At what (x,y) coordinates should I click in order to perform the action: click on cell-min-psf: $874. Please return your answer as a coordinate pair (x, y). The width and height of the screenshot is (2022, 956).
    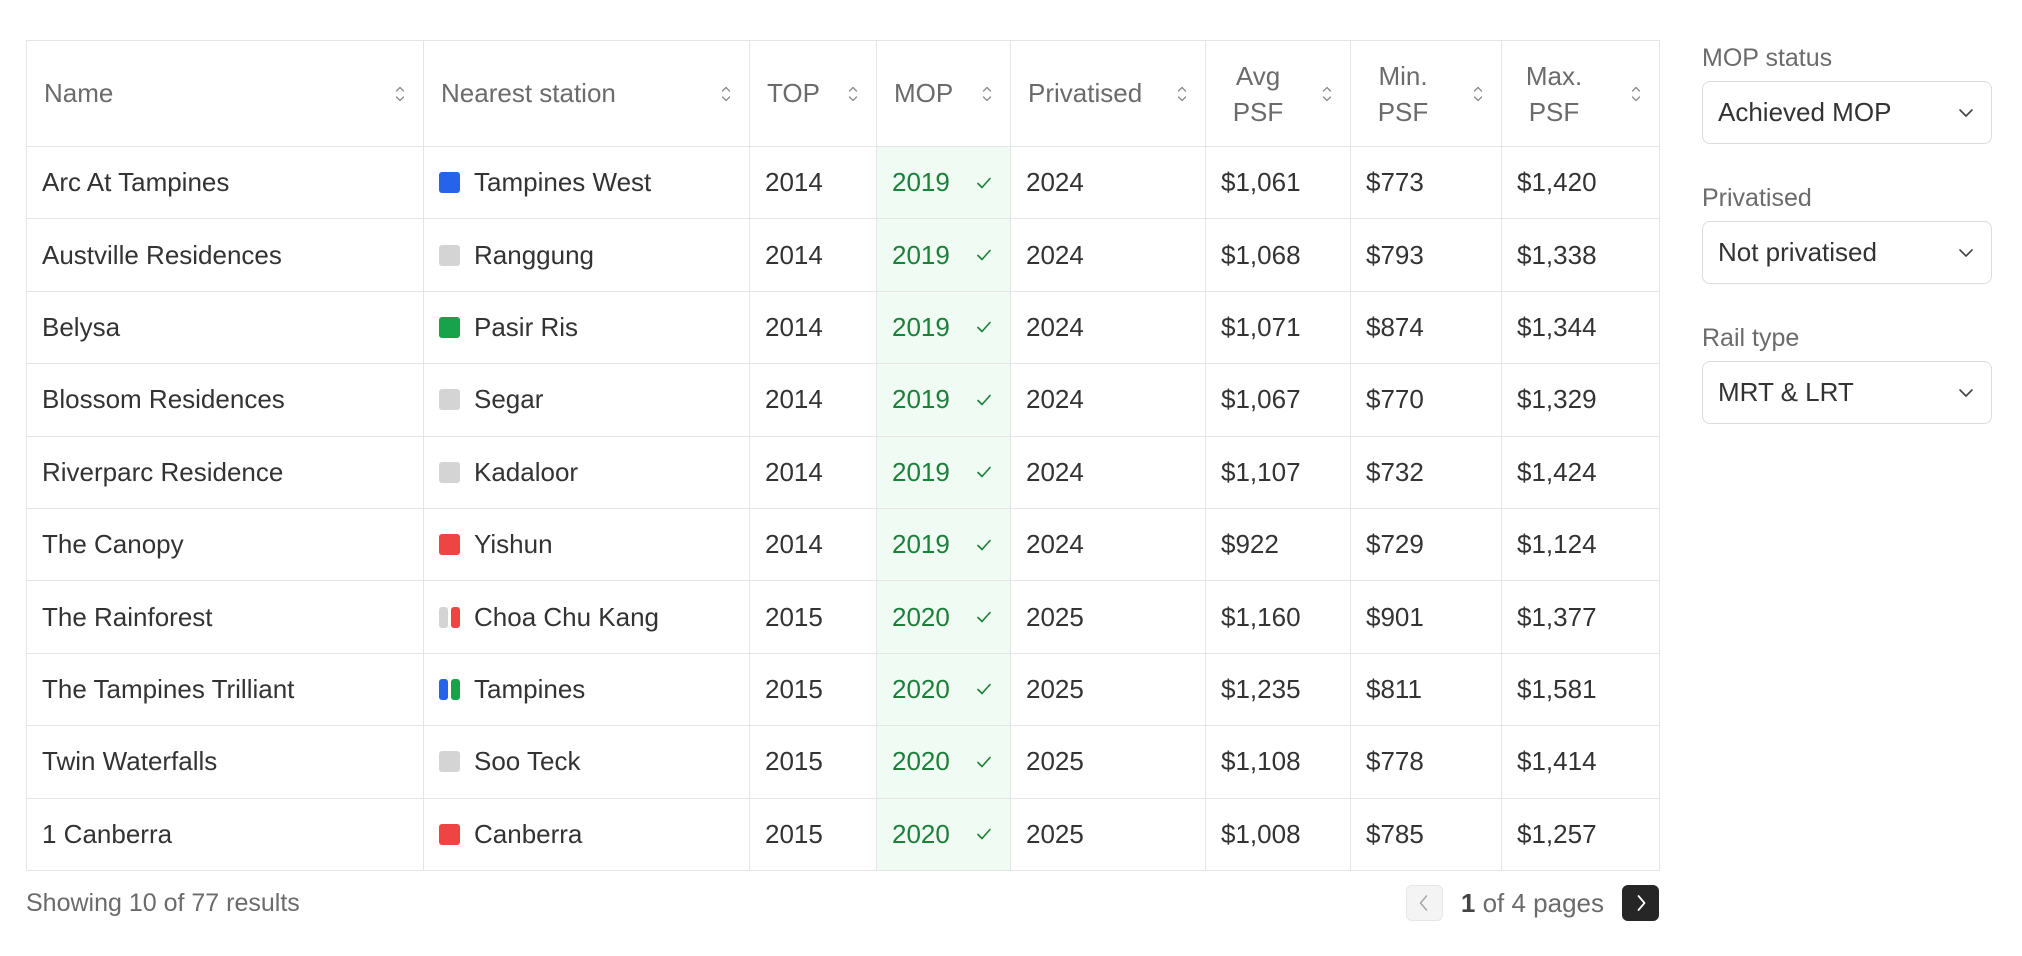
    Looking at the image, I should click on (1426, 327).